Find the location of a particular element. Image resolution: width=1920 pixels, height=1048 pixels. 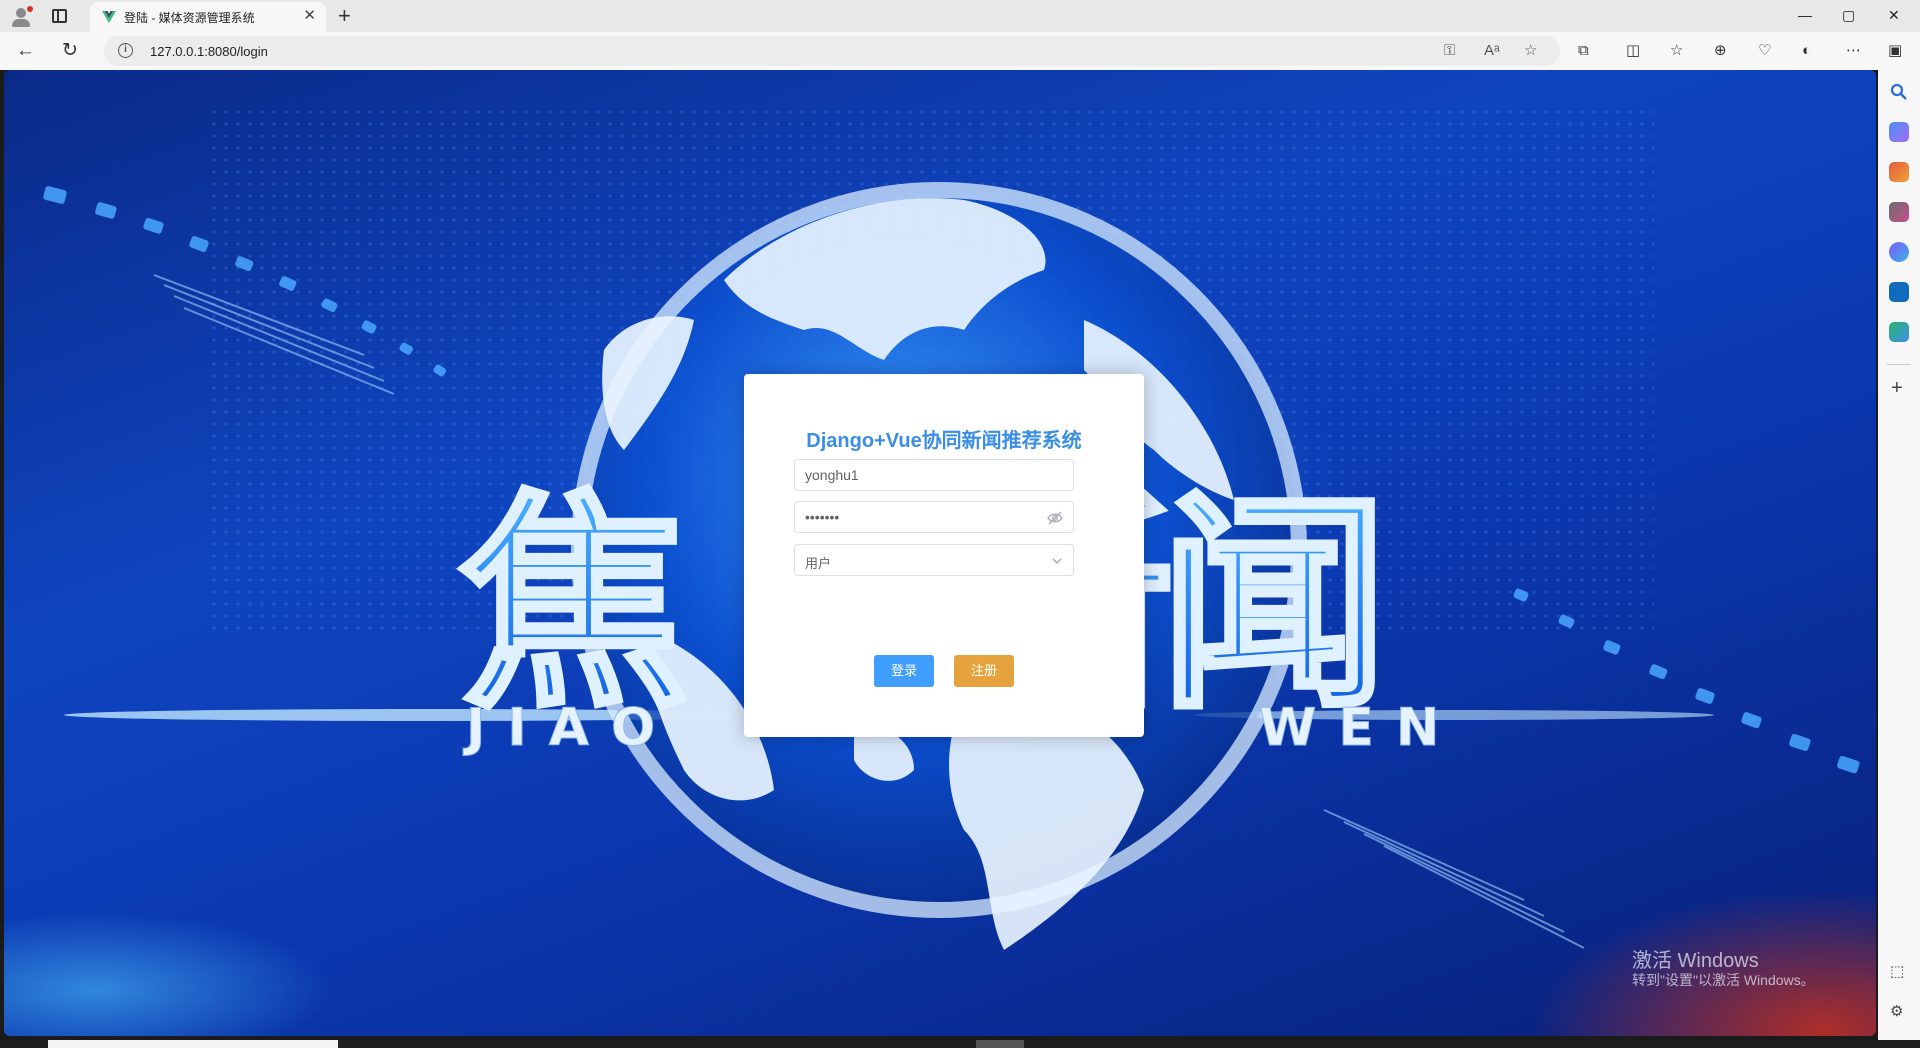

password-key-icon: ⚿ is located at coordinates (1449, 51).